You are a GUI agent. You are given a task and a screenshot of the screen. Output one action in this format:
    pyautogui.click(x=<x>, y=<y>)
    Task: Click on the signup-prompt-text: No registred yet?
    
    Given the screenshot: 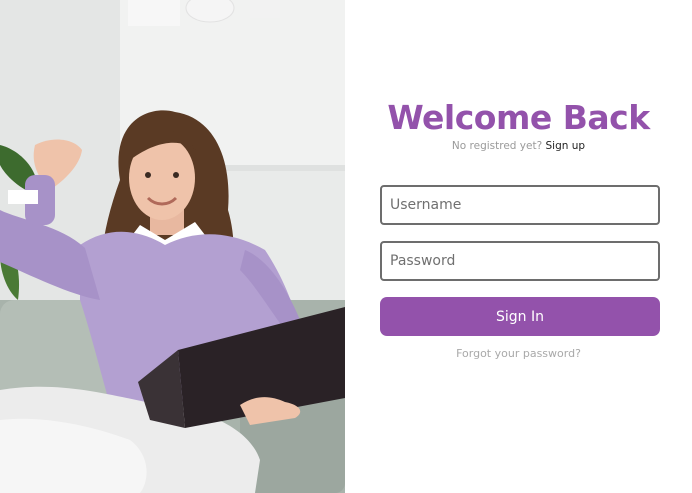 What is the action you would take?
    pyautogui.click(x=497, y=146)
    